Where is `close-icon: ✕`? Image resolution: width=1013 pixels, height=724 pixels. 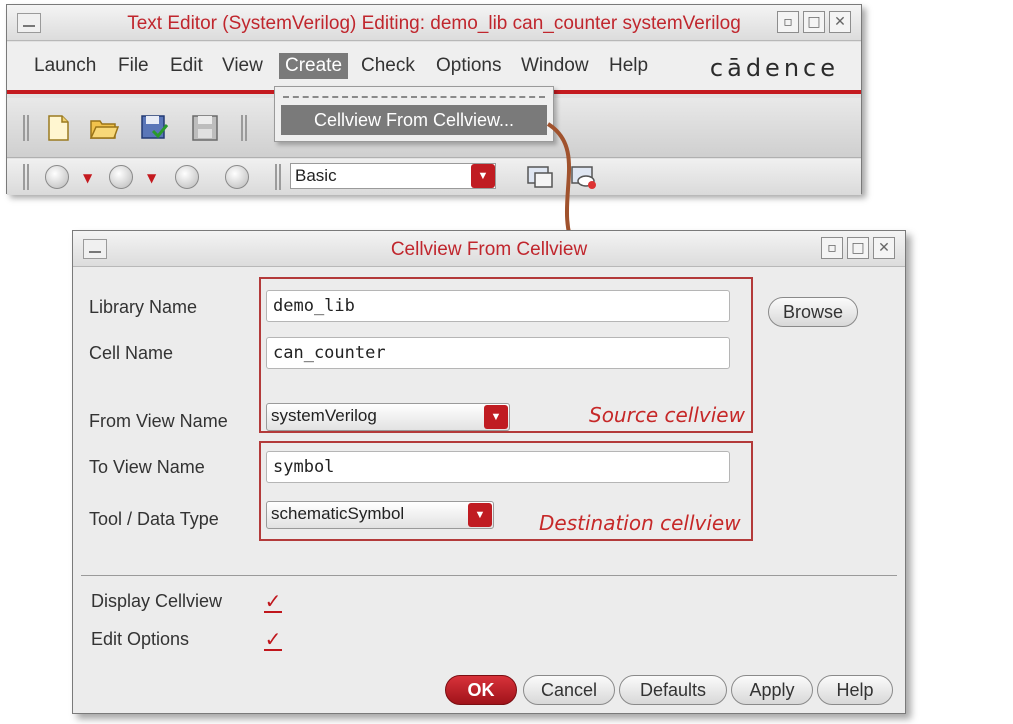 close-icon: ✕ is located at coordinates (884, 248).